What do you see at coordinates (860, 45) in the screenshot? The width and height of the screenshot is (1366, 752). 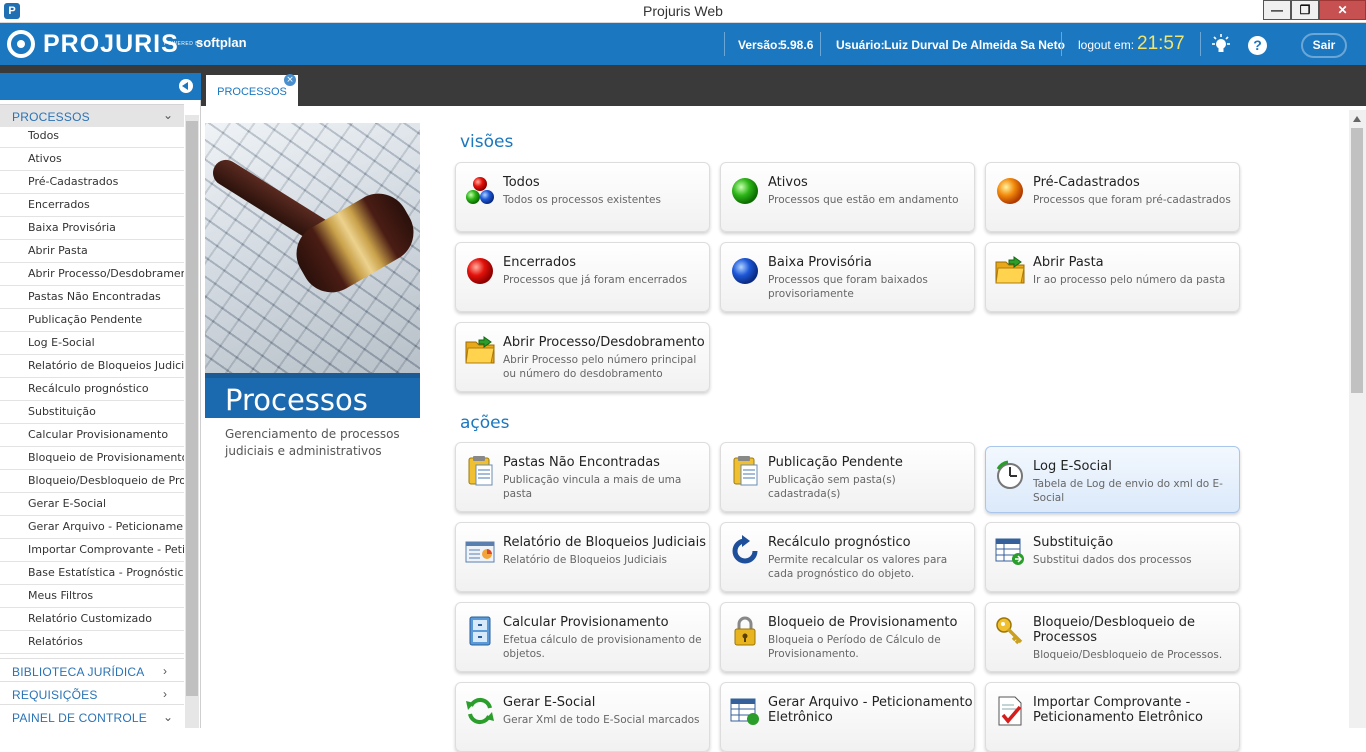 I see `user-label: Usuário:` at bounding box center [860, 45].